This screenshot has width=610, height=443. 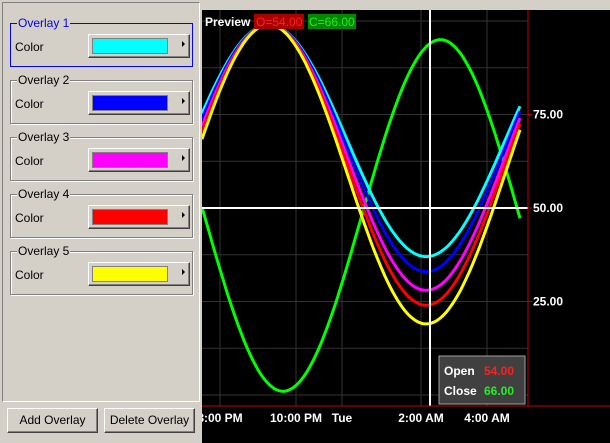 What do you see at coordinates (29, 275) in the screenshot?
I see `overlay-5-color-label: Color` at bounding box center [29, 275].